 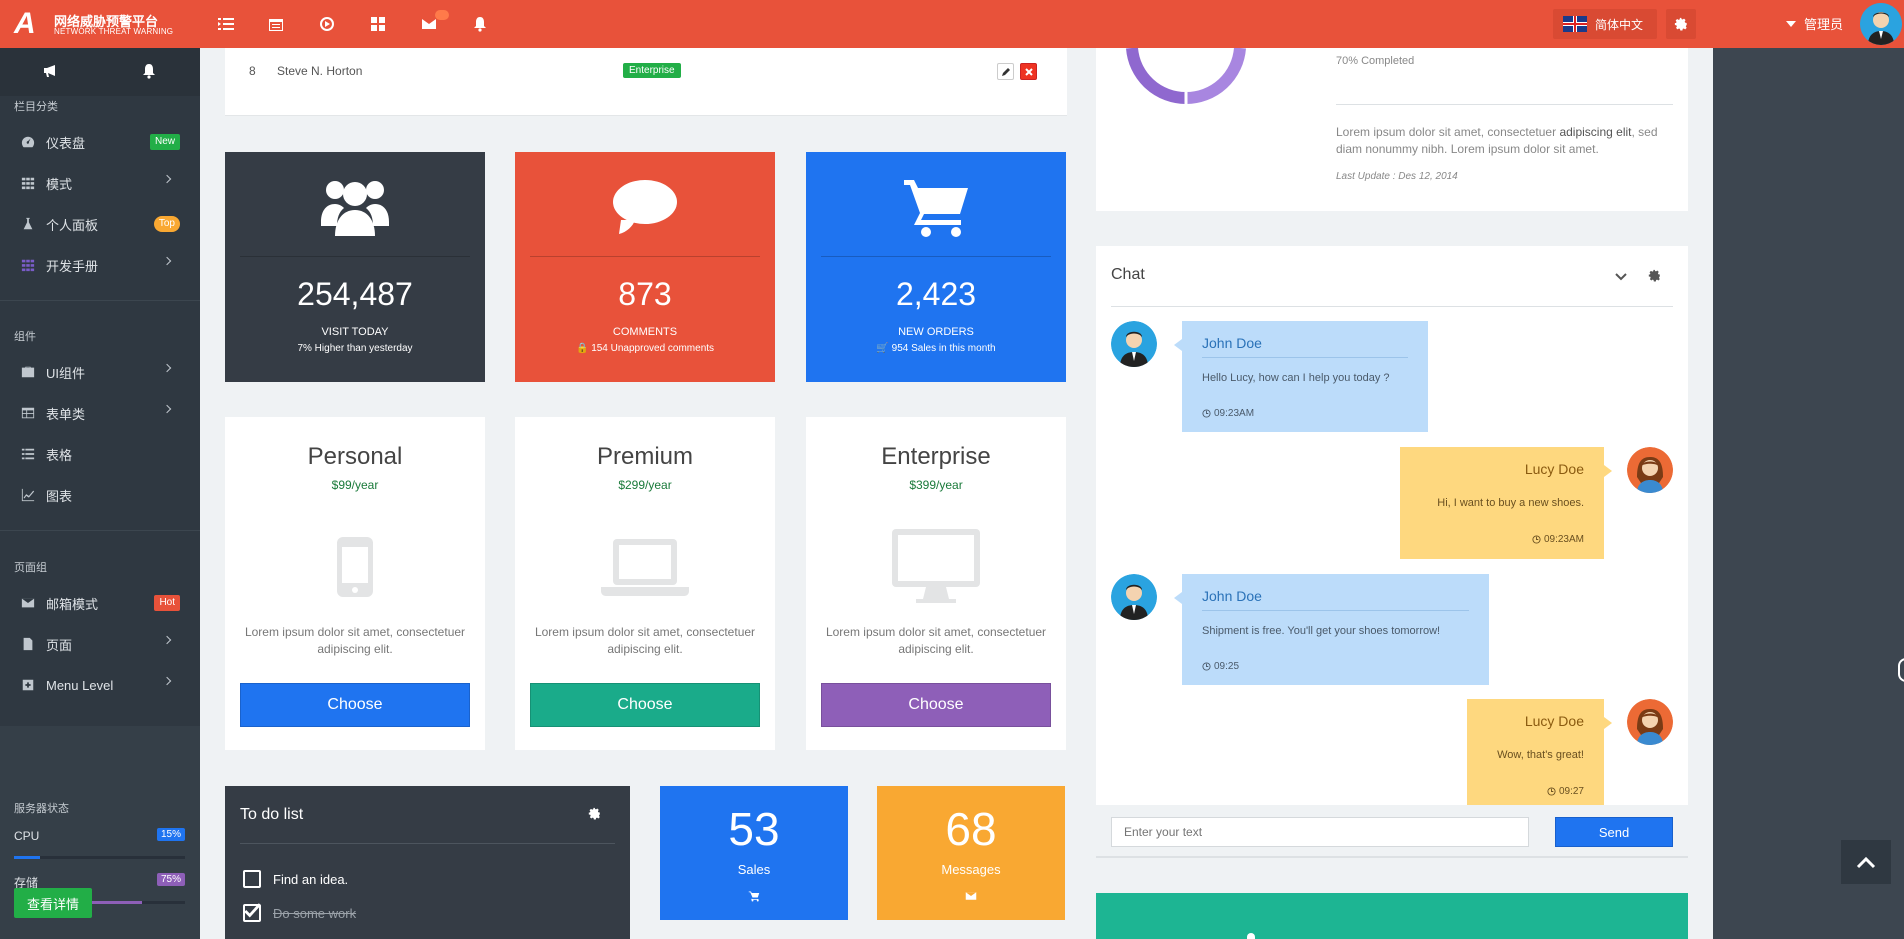 I want to click on sidebar-item-menu-level: Menu Level, so click(x=100, y=685).